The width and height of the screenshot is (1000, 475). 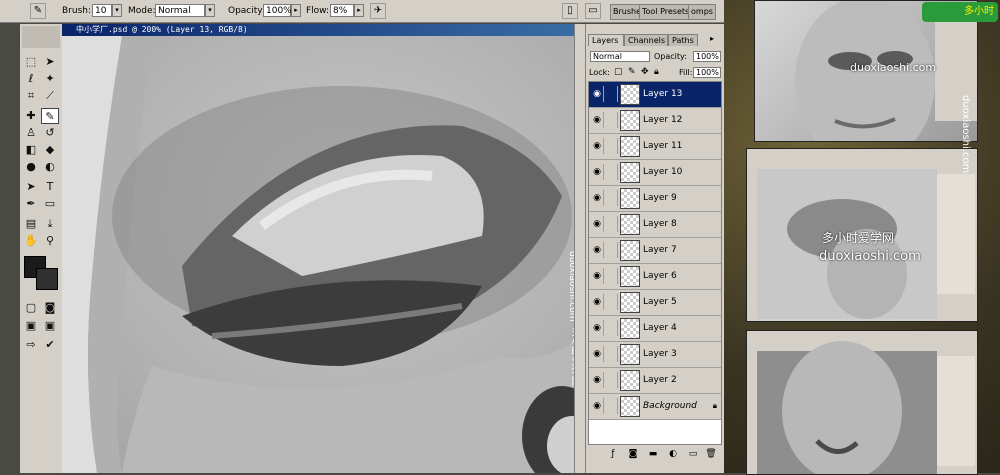 I want to click on tab-layers: Layers, so click(x=606, y=40).